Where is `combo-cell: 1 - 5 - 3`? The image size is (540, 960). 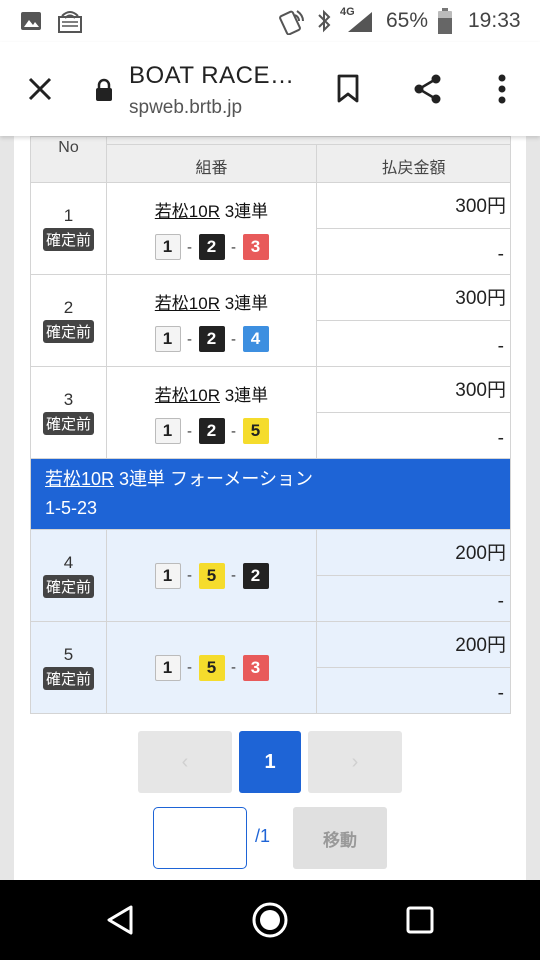
combo-cell: 1 - 5 - 3 is located at coordinates (211, 667).